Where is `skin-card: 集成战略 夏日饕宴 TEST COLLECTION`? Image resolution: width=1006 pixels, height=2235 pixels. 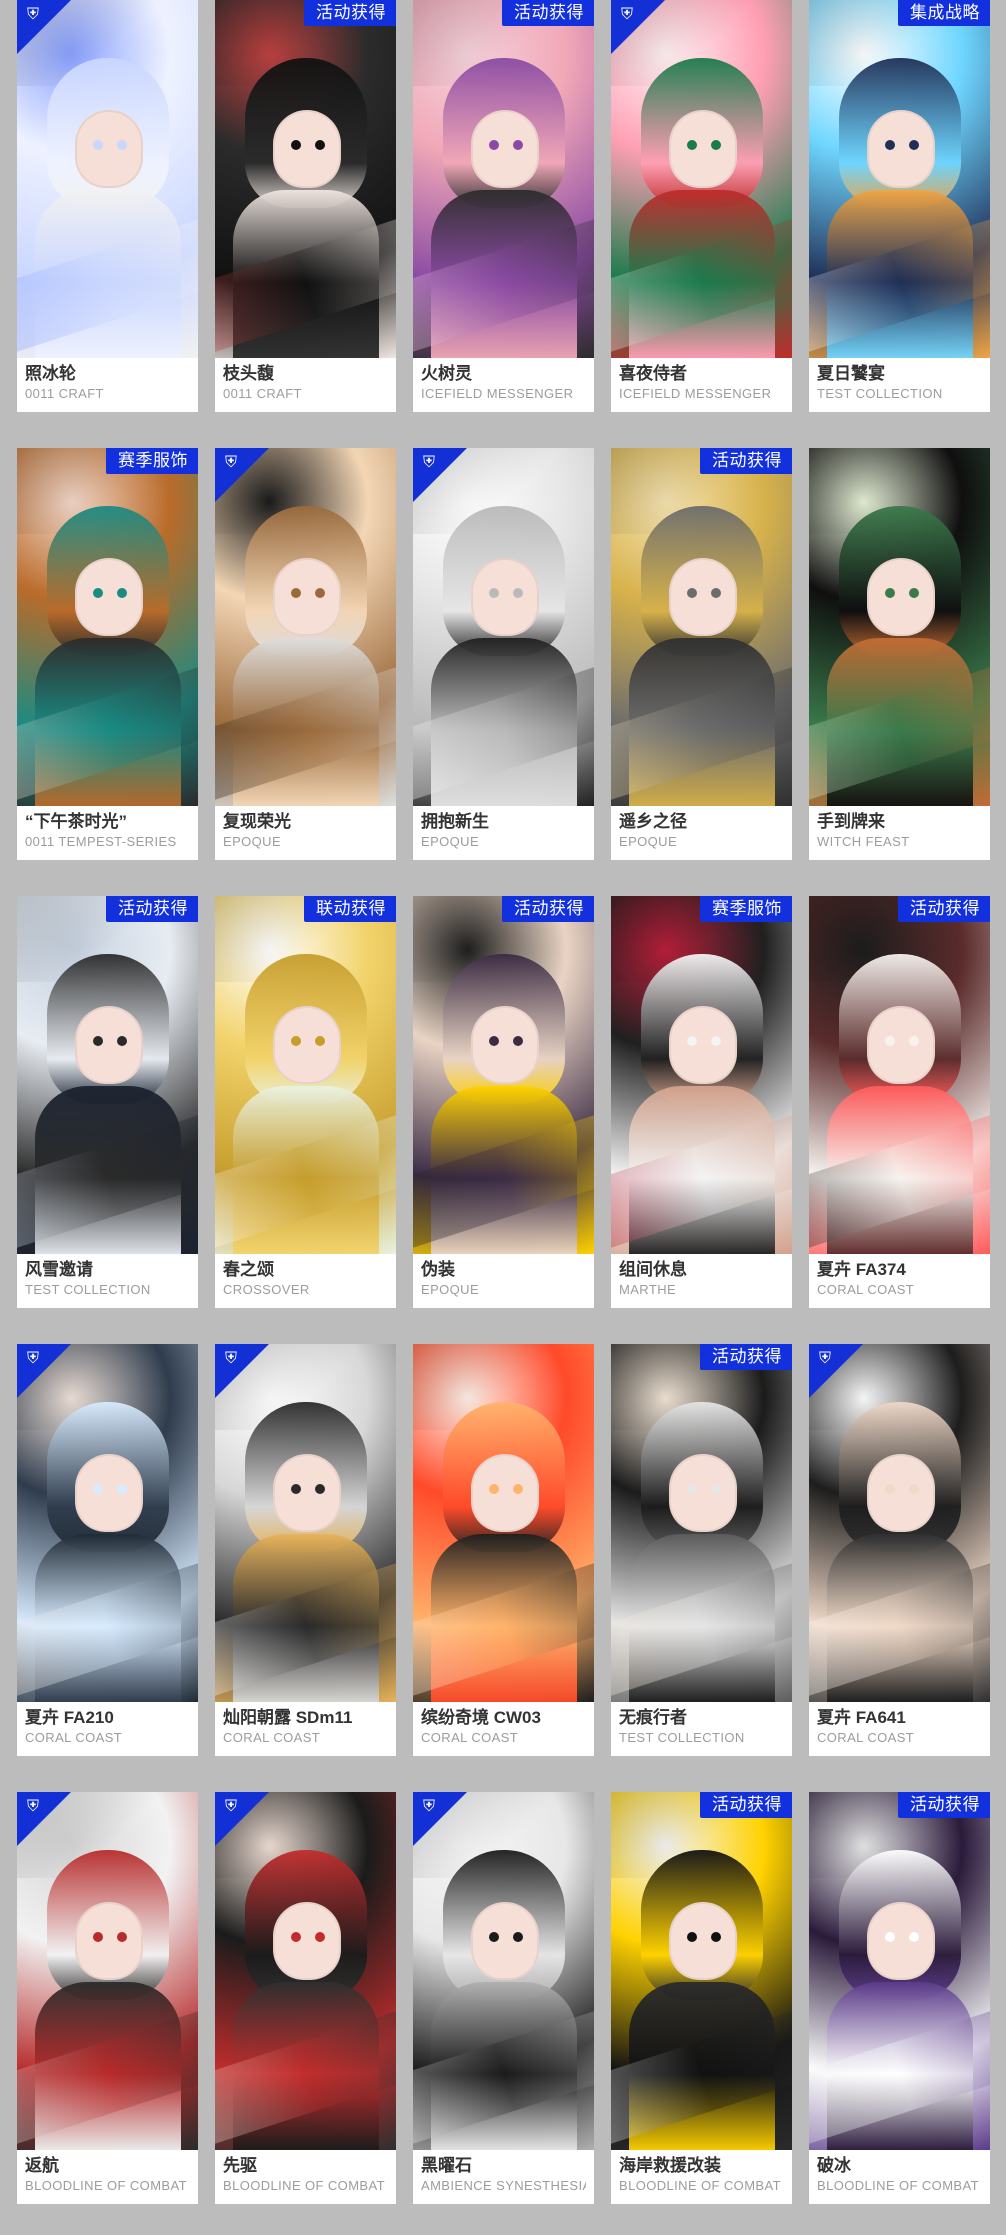
skin-card: 集成战略 夏日饕宴 TEST COLLECTION is located at coordinates (899, 206).